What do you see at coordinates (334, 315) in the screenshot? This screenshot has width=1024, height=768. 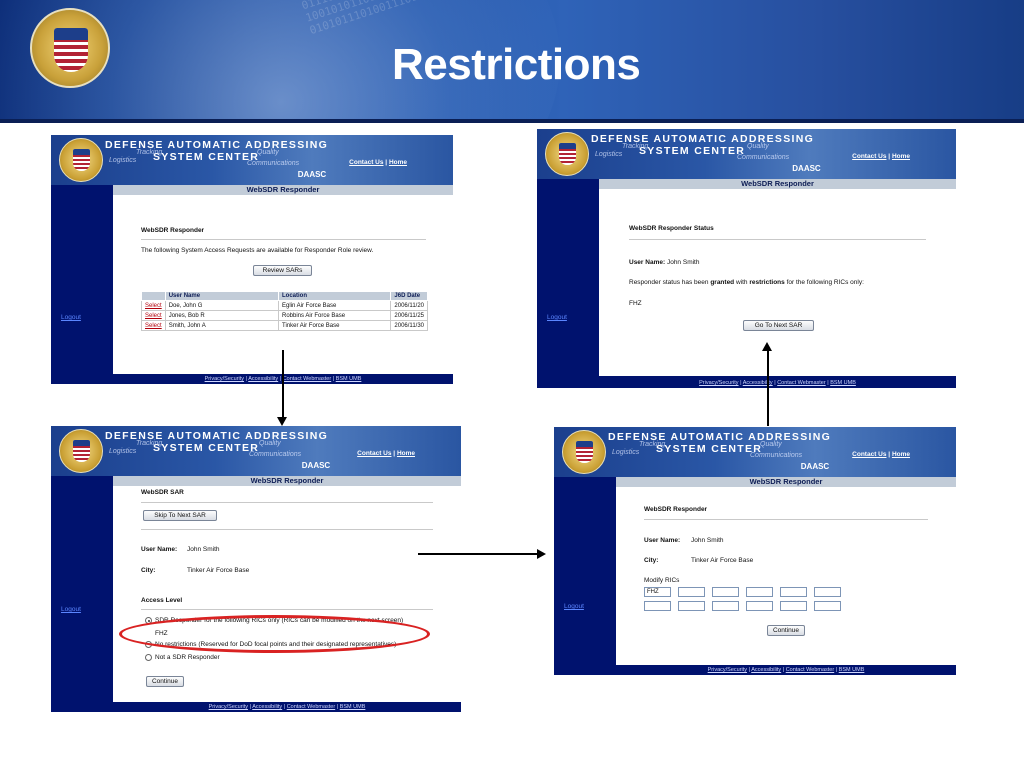 I see `cell-location: Robbins Air Force Base` at bounding box center [334, 315].